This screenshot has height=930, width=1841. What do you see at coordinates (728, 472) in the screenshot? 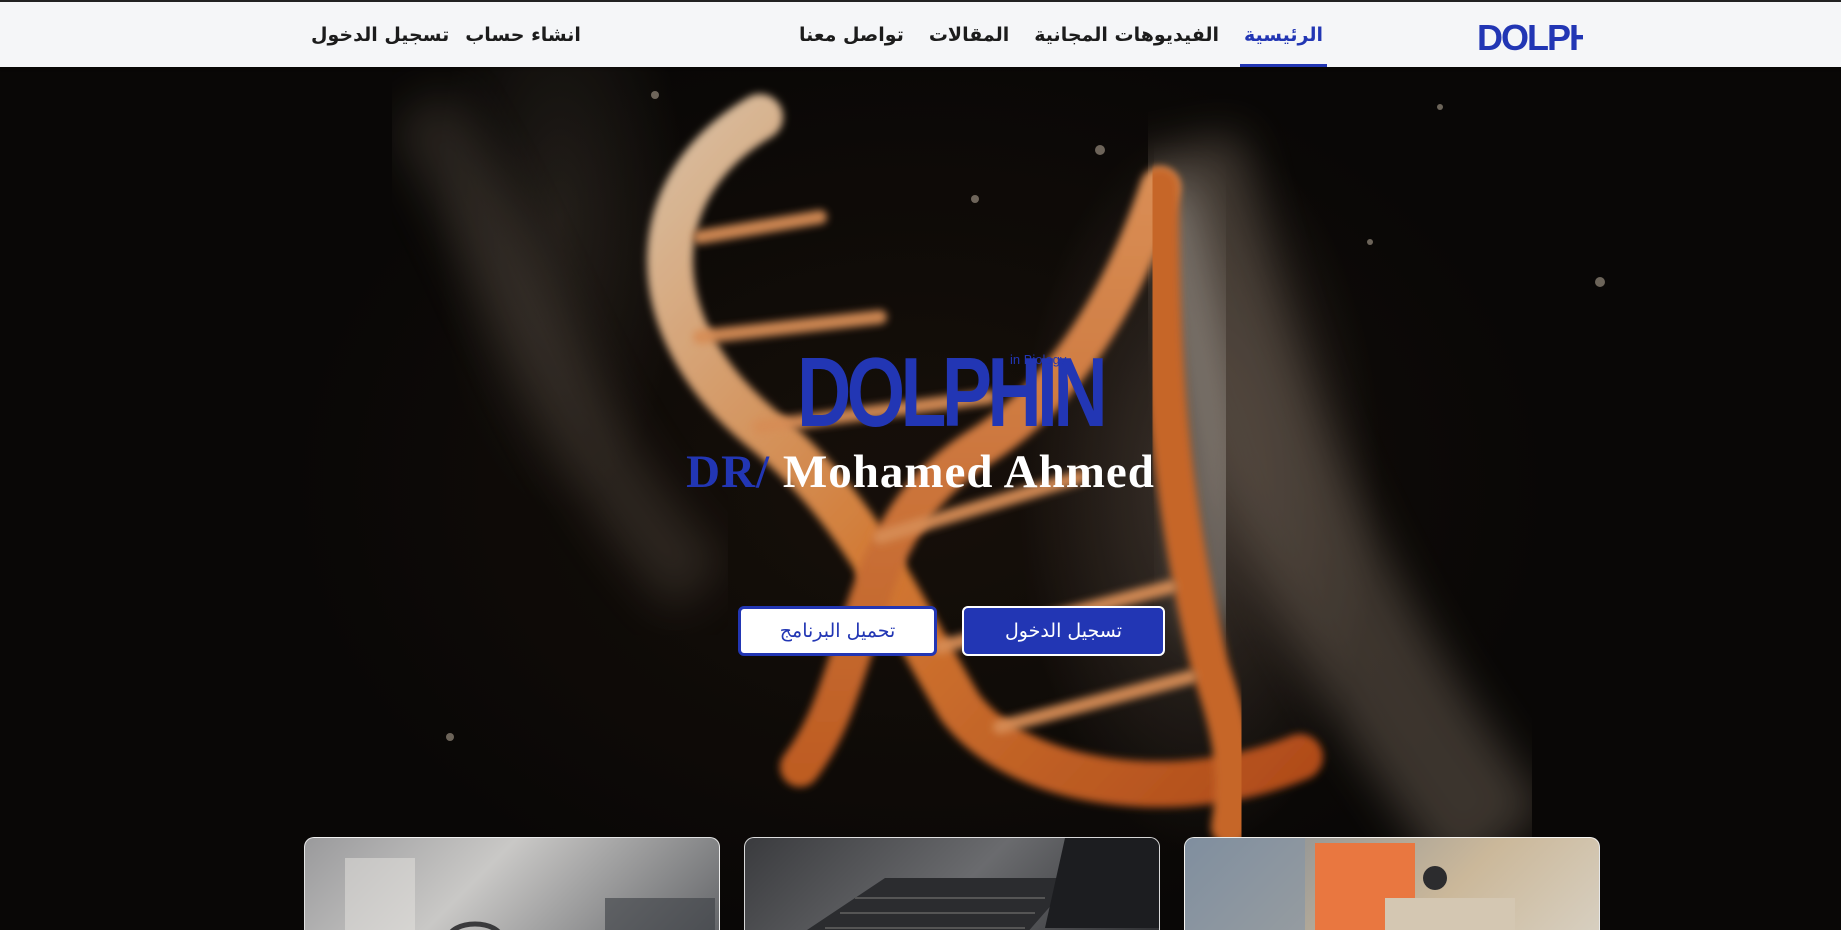
I see `hero-title-prefix: DR/` at bounding box center [728, 472].